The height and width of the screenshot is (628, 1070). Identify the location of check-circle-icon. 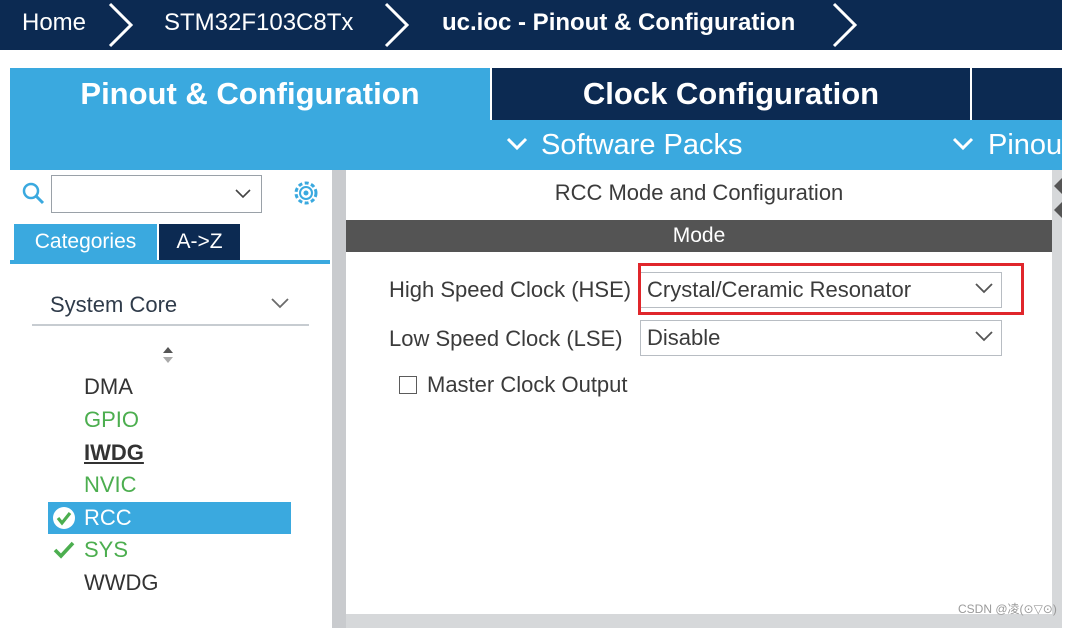
(64, 518).